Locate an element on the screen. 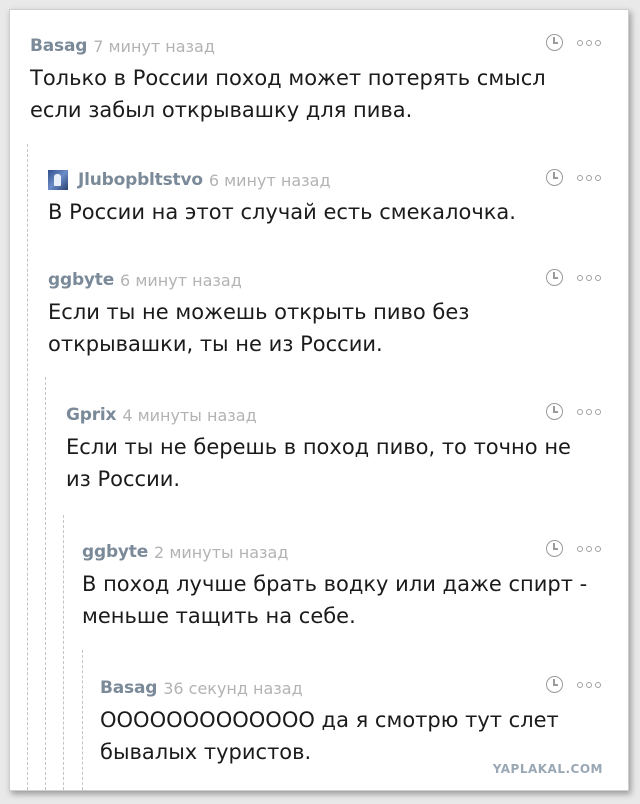  comment-time: 4 минуты назад is located at coordinates (189, 415).